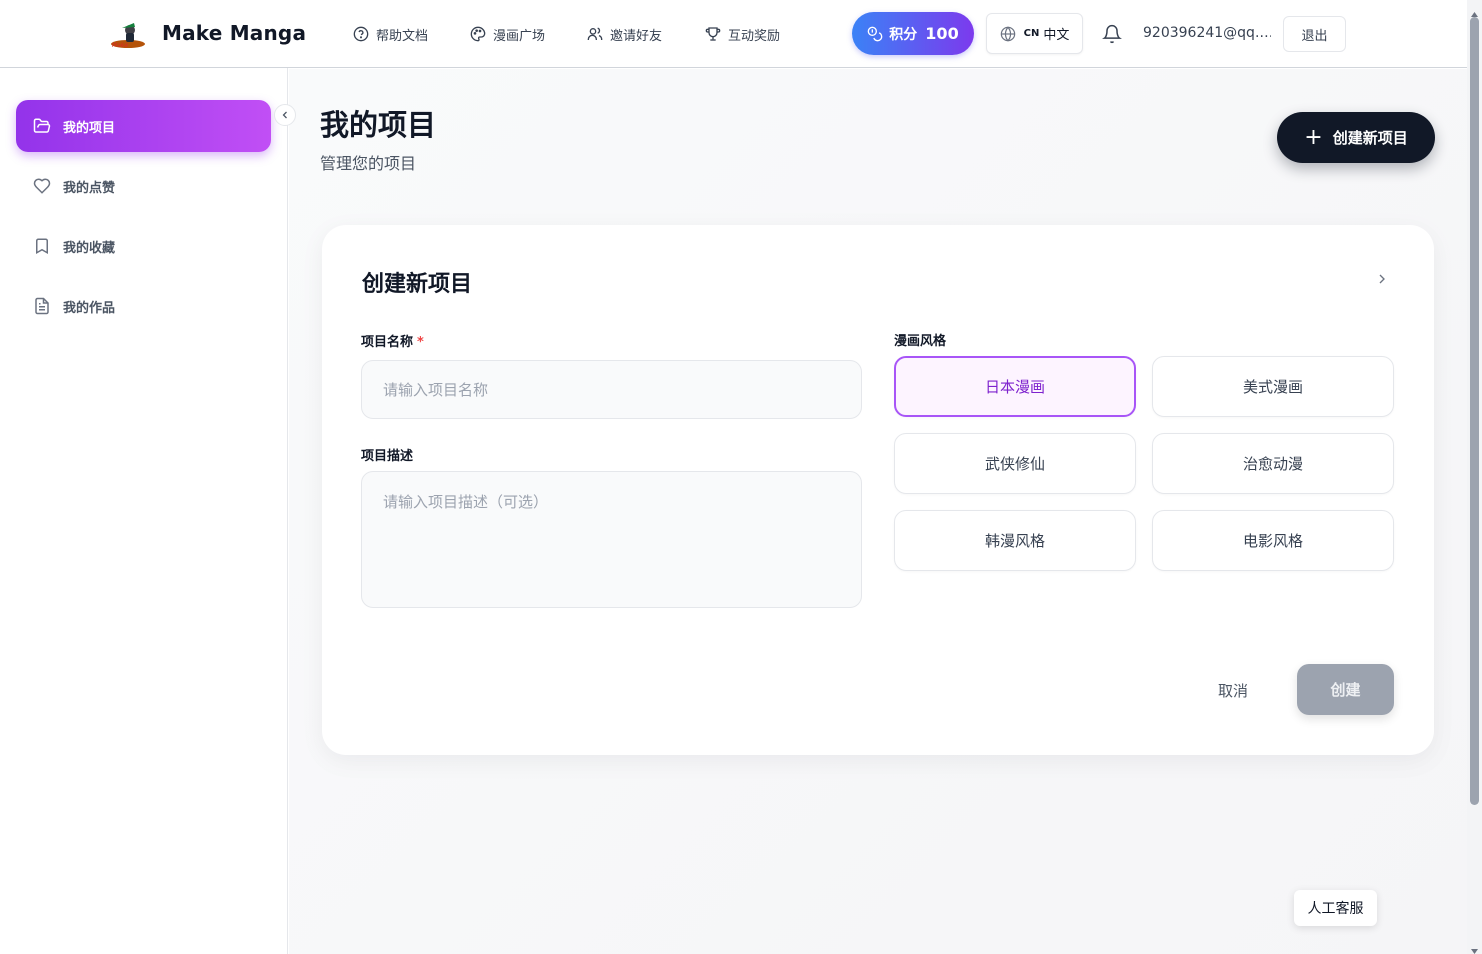 The width and height of the screenshot is (1482, 954). I want to click on nav-invite-friends: 邀请好友, so click(624, 34).